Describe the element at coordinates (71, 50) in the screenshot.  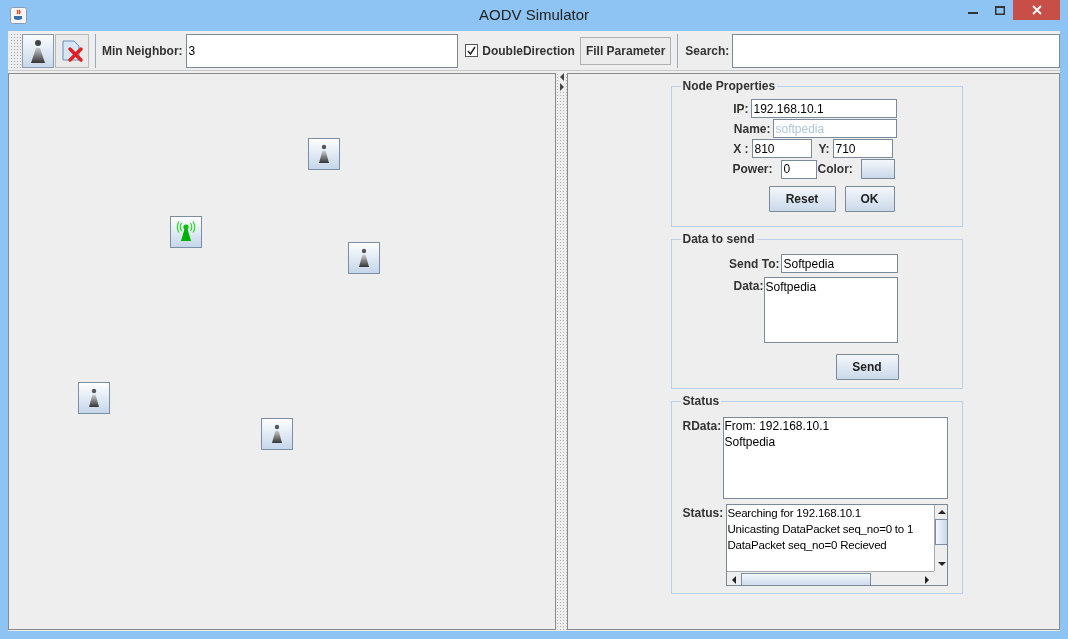
I see `delete-button` at that location.